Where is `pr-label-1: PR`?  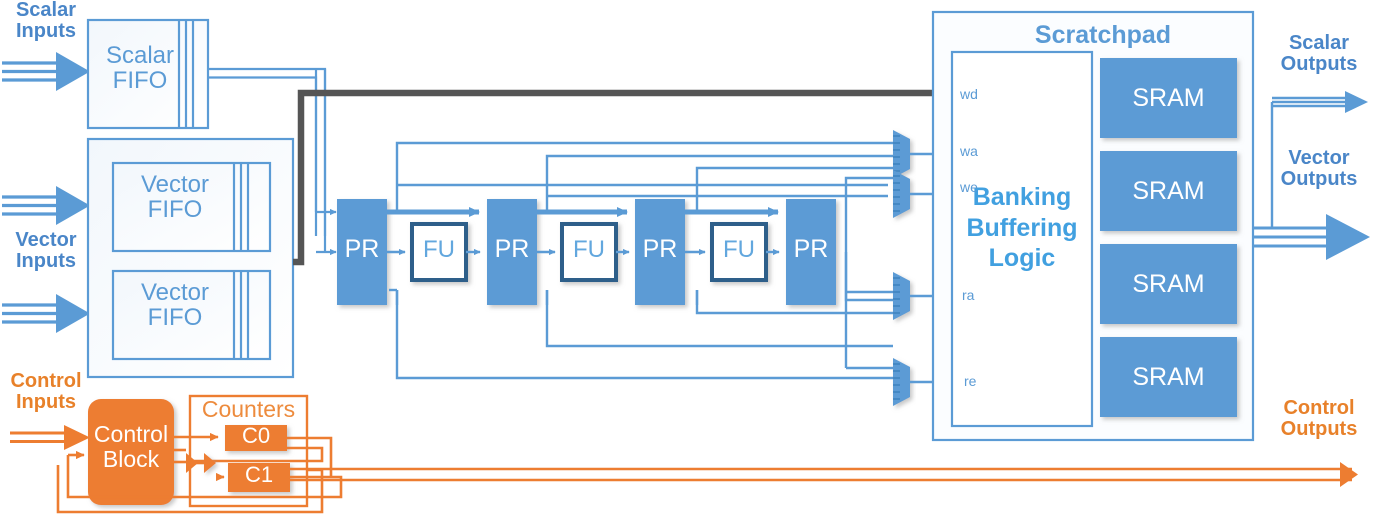
pr-label-1: PR is located at coordinates (512, 249).